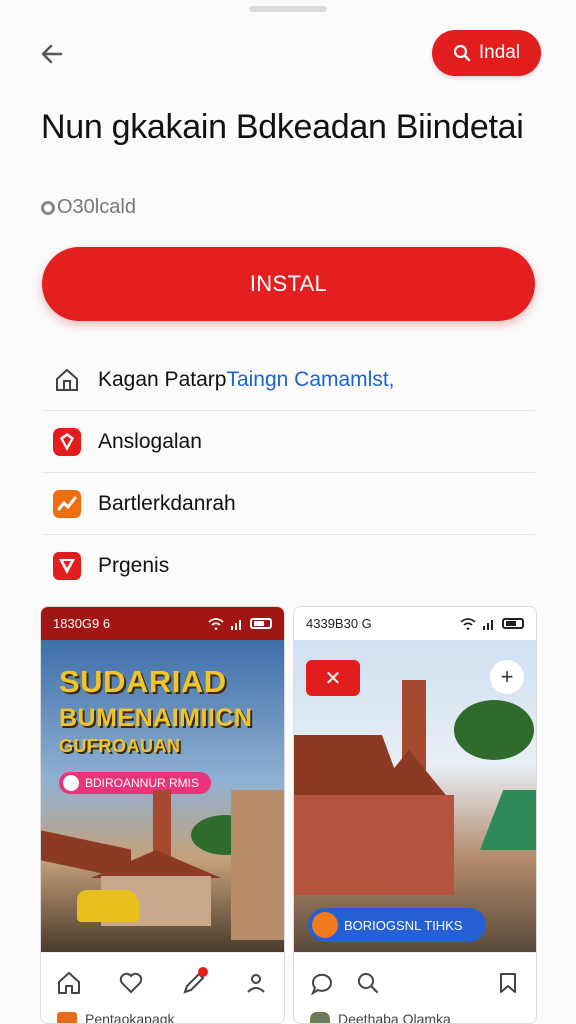  Describe the element at coordinates (67, 504) in the screenshot. I see `orange-chart-icon` at that location.